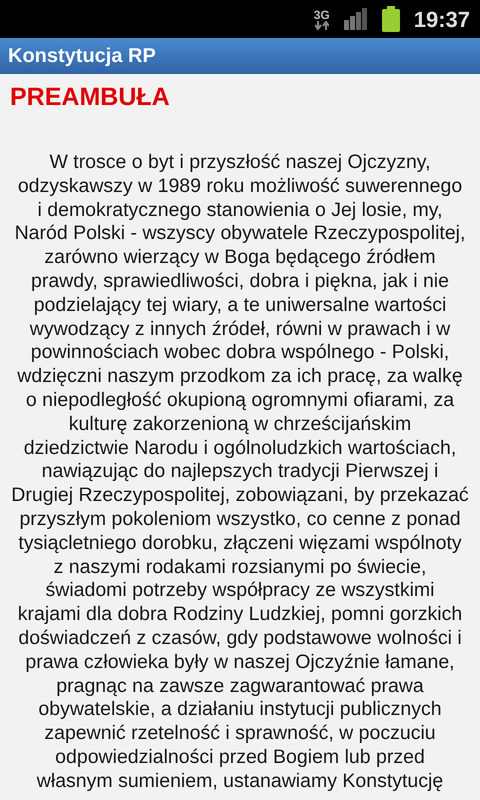 This screenshot has width=480, height=800. What do you see at coordinates (82, 56) in the screenshot?
I see `window-title: Konstytucja RP` at bounding box center [82, 56].